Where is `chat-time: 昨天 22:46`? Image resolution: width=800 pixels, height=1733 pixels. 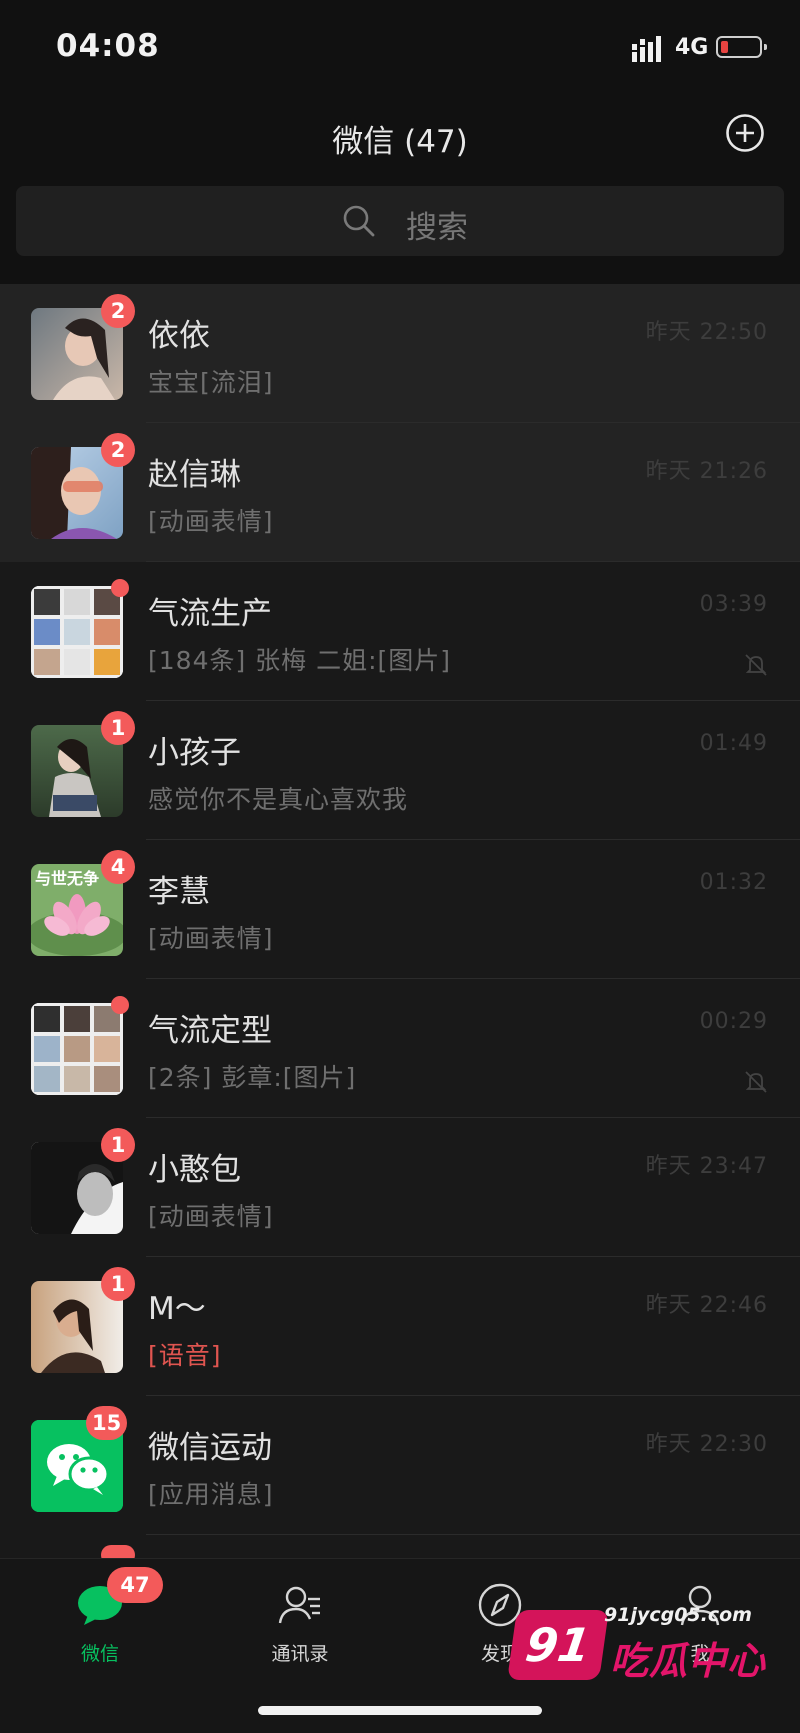 chat-time: 昨天 22:46 is located at coordinates (706, 1305).